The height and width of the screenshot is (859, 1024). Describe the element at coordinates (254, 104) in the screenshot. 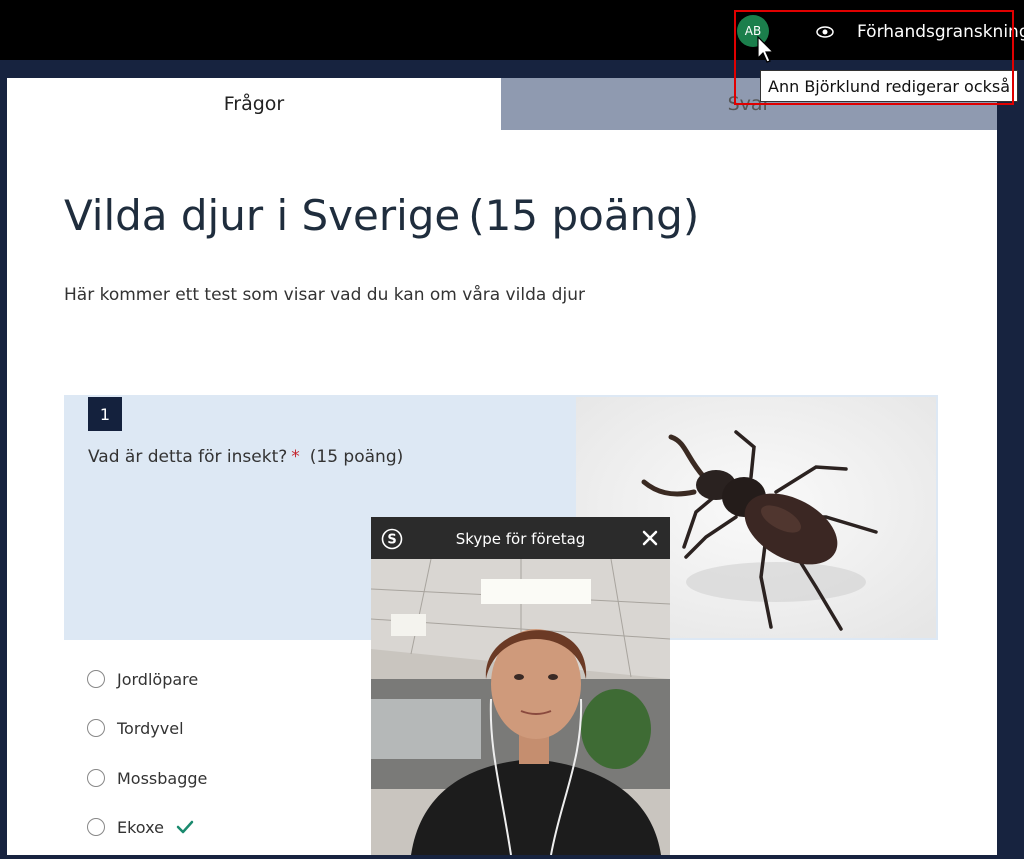

I see `tab-questions: Frågor` at that location.